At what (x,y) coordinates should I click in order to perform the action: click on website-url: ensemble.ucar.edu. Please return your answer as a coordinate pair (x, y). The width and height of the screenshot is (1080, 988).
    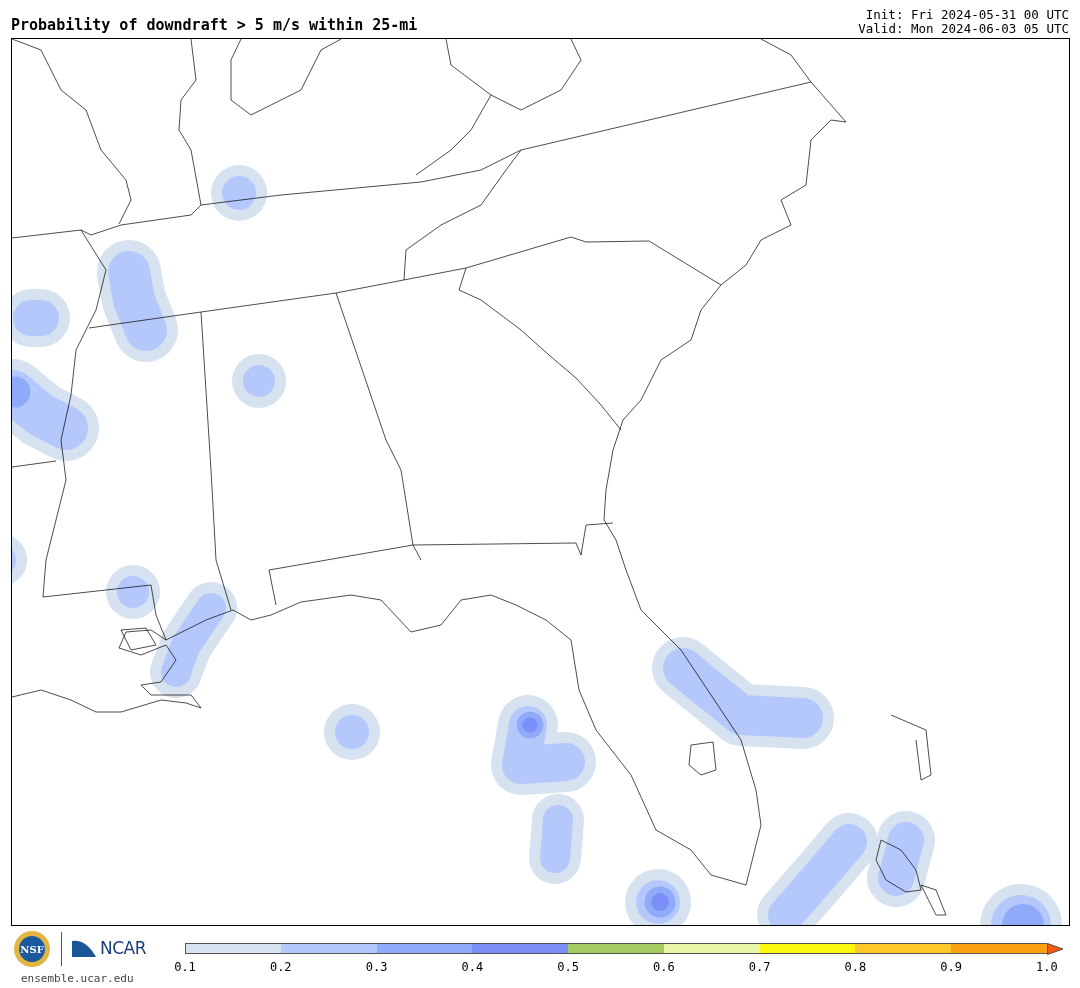
    Looking at the image, I should click on (77, 979).